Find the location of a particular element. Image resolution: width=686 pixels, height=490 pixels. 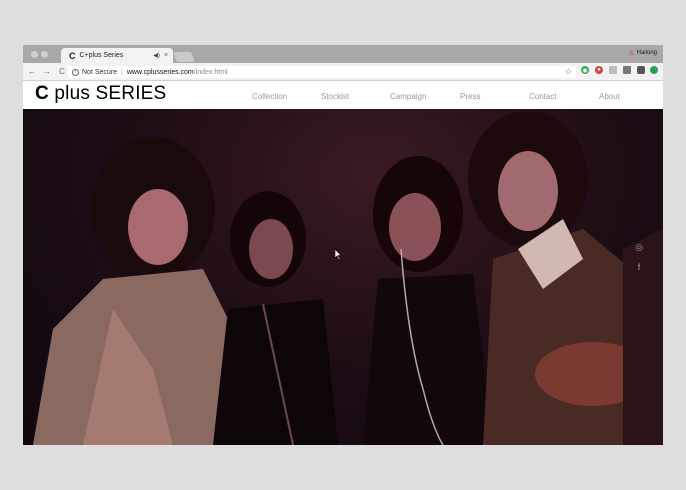

site-favicon: C is located at coordinates (72, 55).